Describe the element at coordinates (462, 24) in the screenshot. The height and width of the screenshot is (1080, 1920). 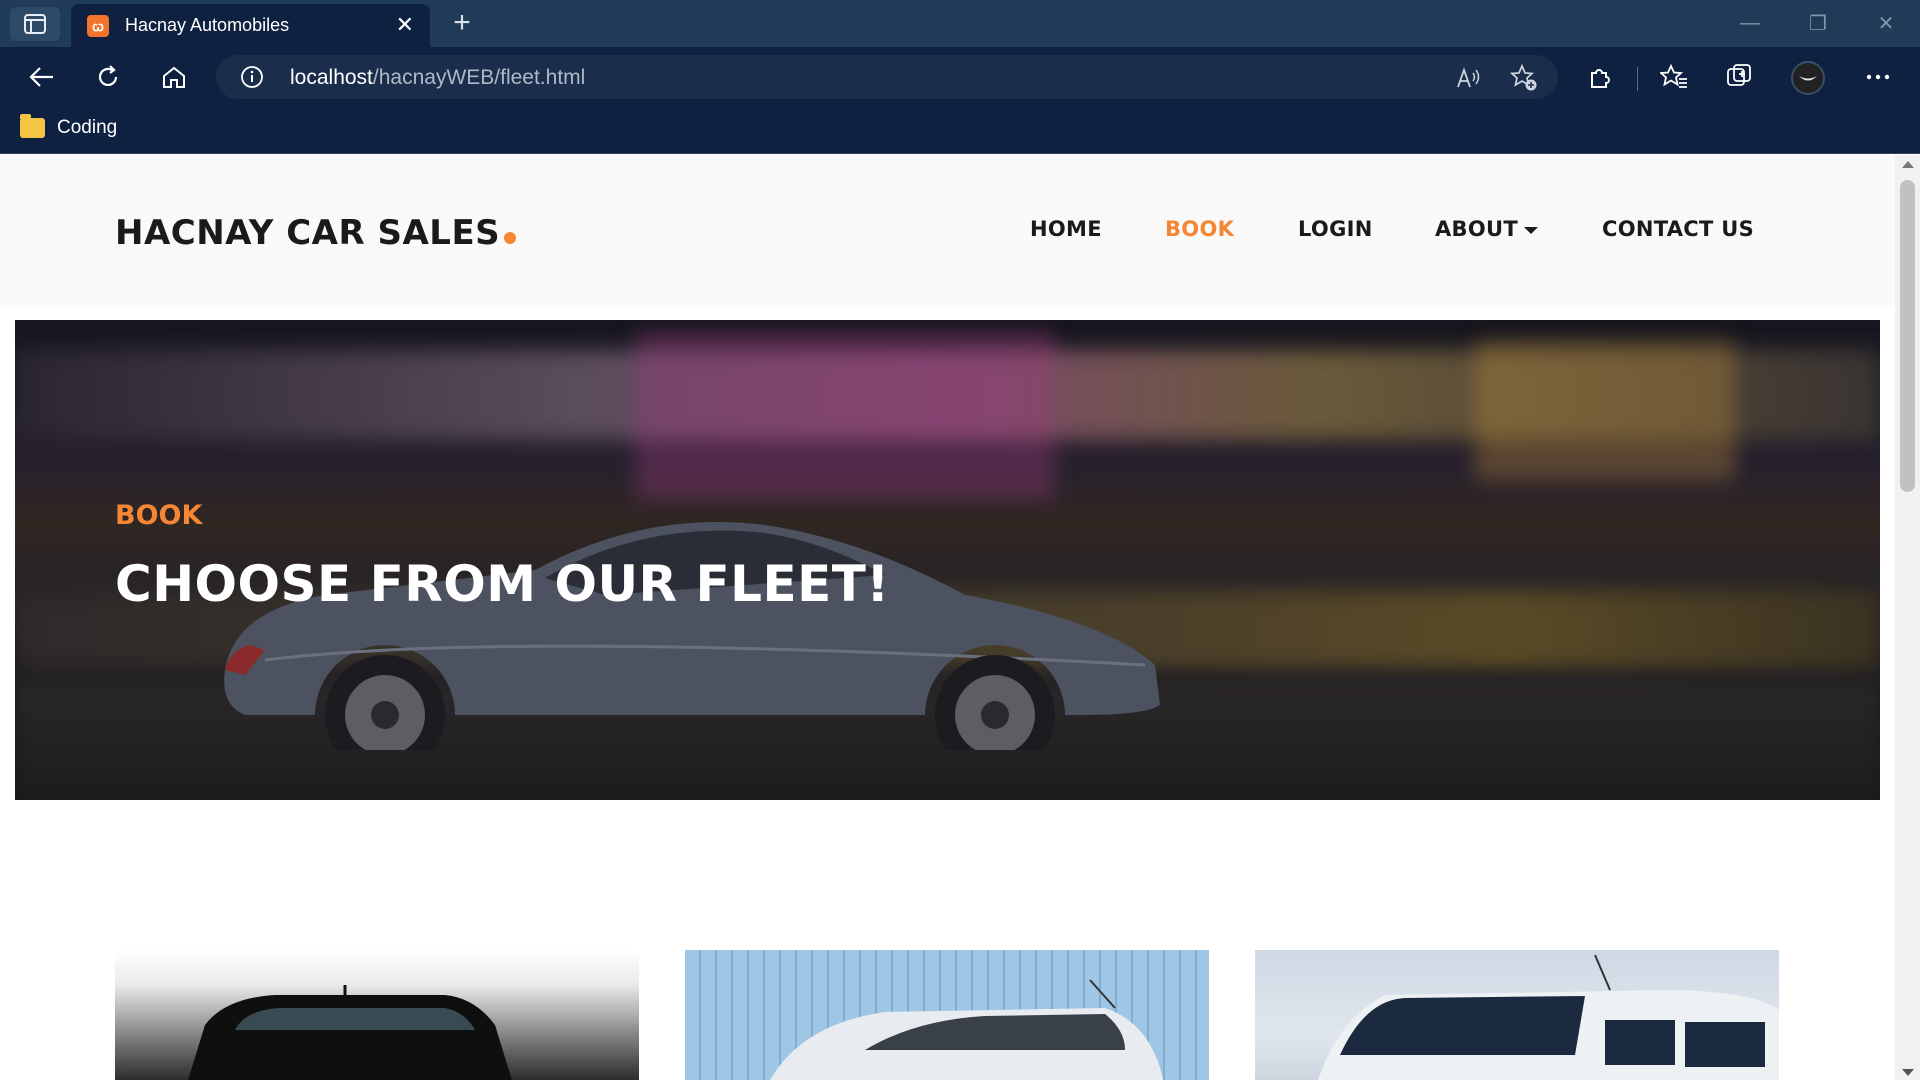
I see `new-tab-button: +` at that location.